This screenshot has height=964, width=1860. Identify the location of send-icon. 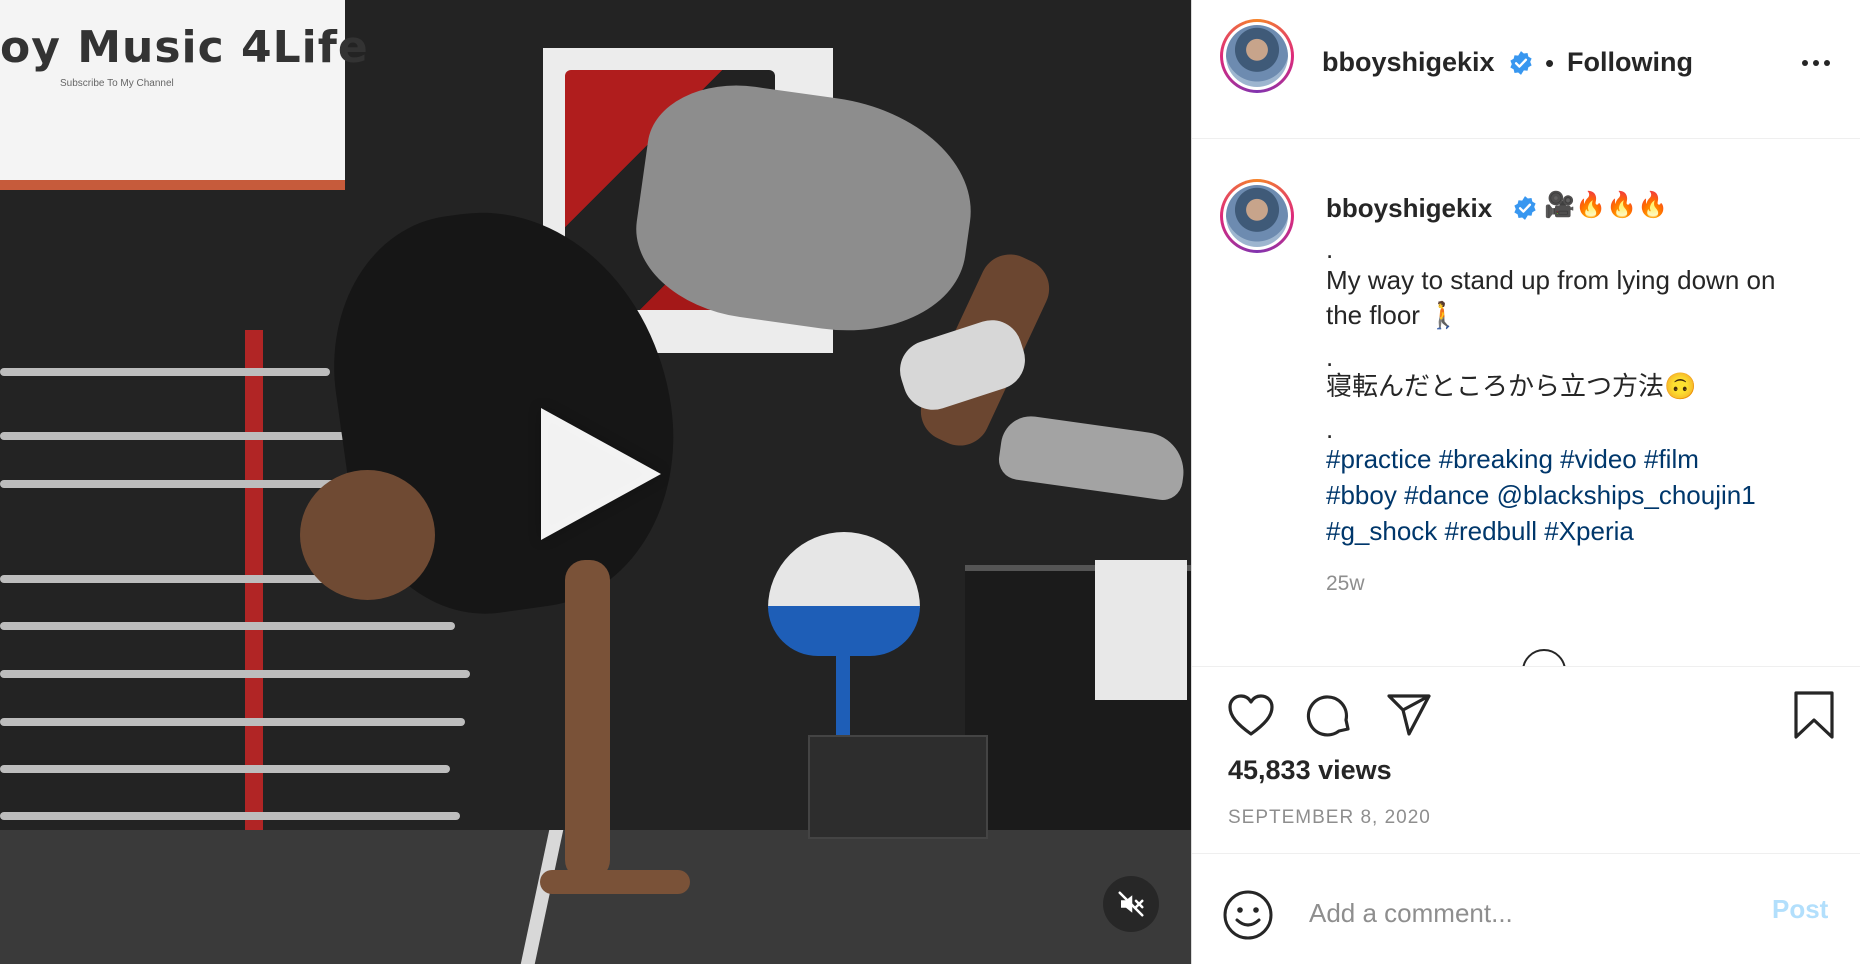
(1409, 715).